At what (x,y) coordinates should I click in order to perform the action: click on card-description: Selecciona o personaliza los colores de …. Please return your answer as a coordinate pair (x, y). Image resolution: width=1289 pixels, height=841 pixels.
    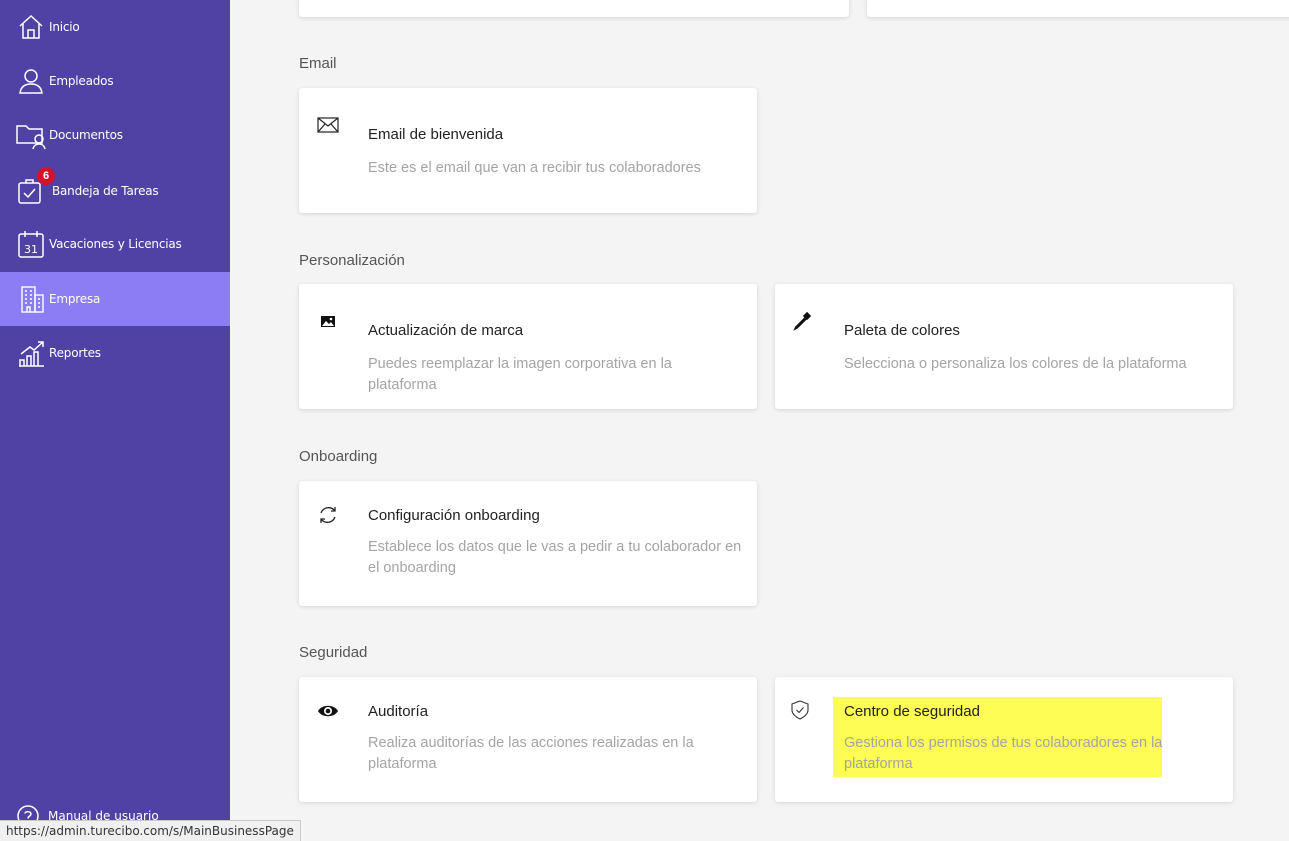
    Looking at the image, I should click on (1015, 364).